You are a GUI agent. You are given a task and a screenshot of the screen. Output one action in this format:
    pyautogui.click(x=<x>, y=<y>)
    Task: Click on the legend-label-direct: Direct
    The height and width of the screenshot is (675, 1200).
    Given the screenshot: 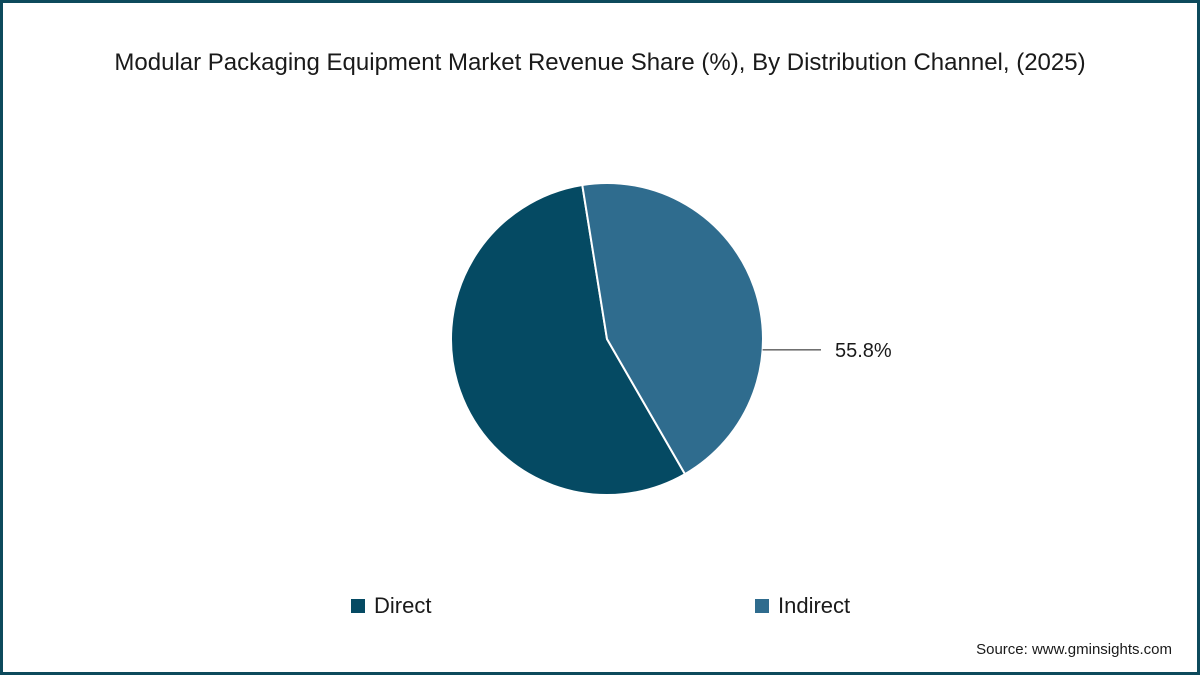 What is the action you would take?
    pyautogui.click(x=403, y=605)
    